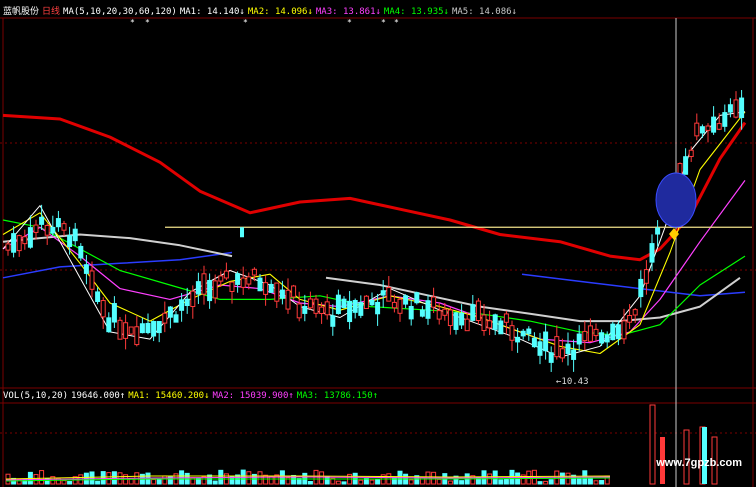 The height and width of the screenshot is (487, 756). Describe the element at coordinates (337, 396) in the screenshot. I see `vol-ma3-value: MA3: 13786.150↑` at that location.